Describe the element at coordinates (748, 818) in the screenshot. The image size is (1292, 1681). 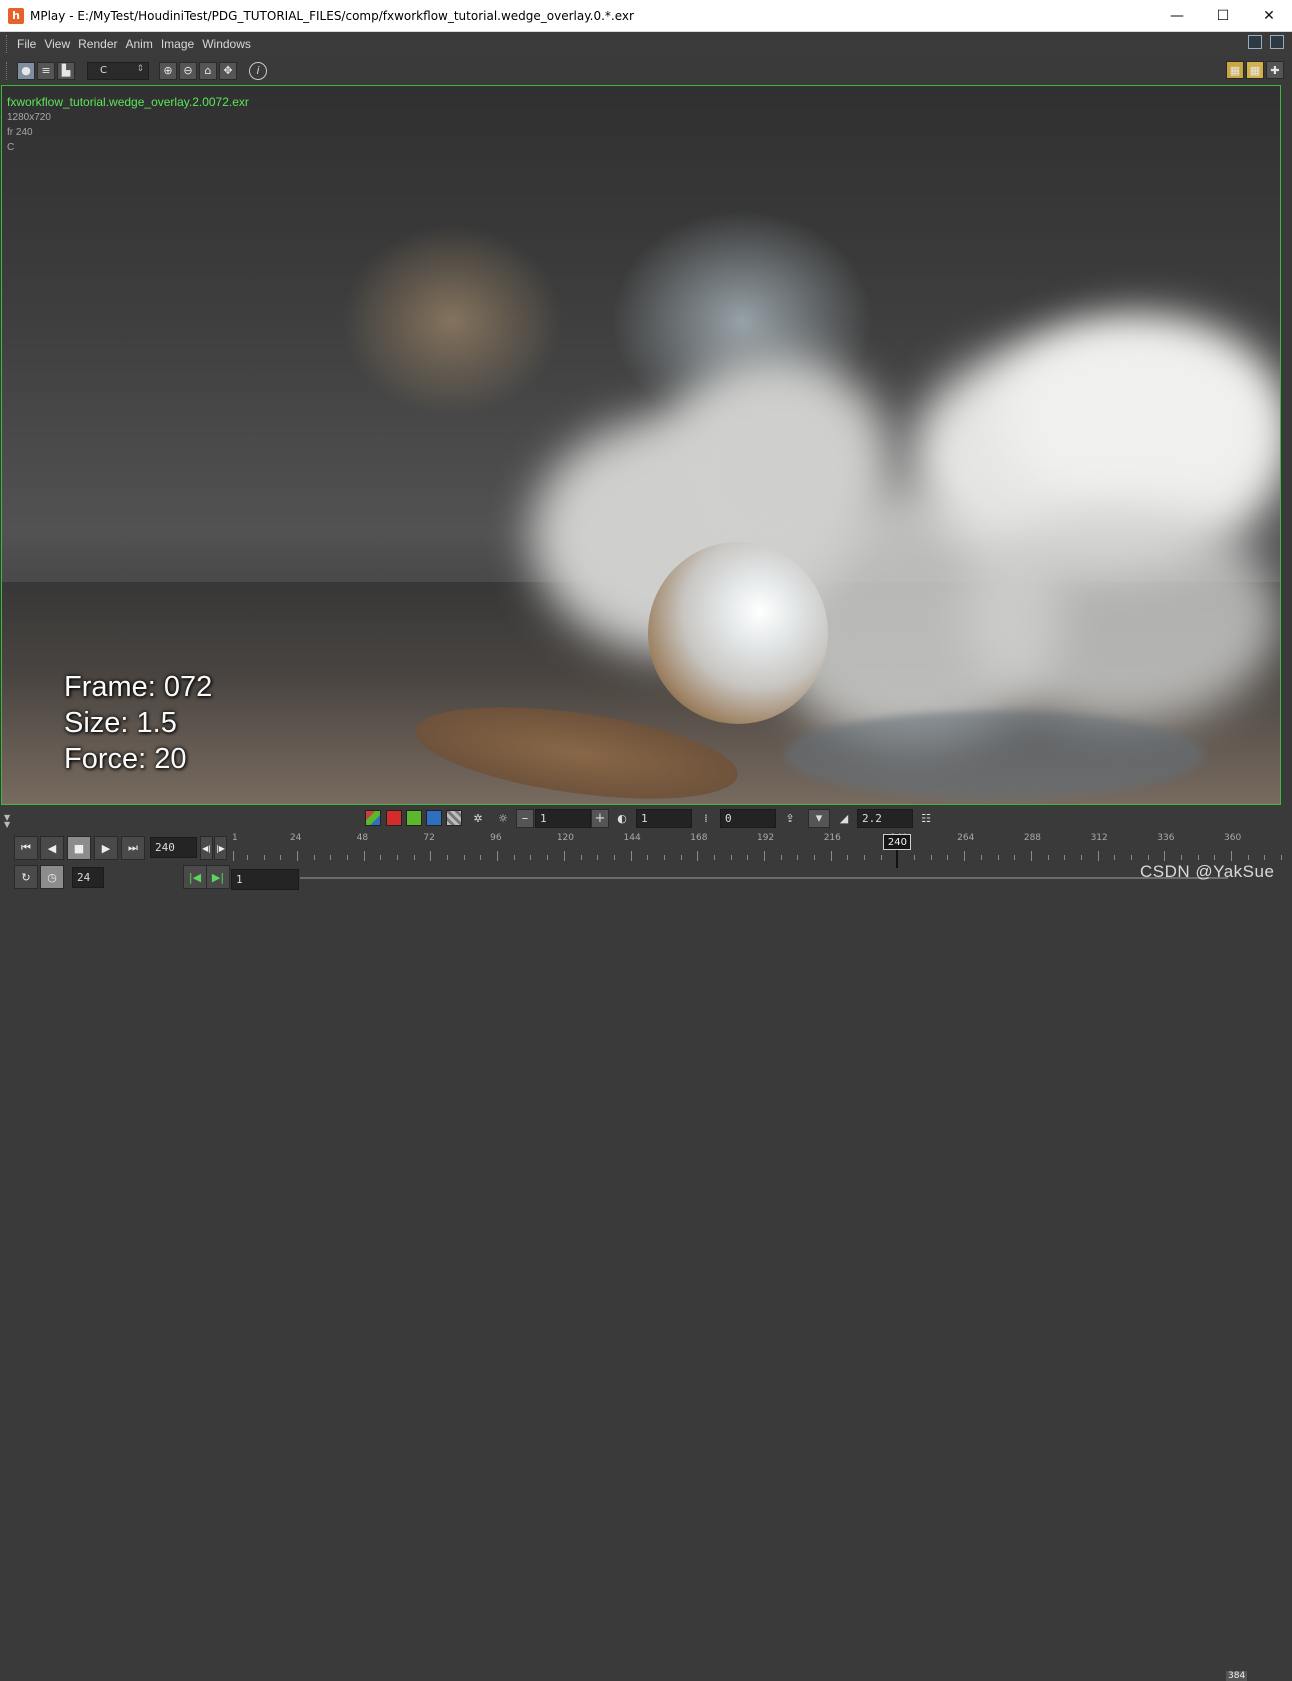
I see `offset-field: 0` at that location.